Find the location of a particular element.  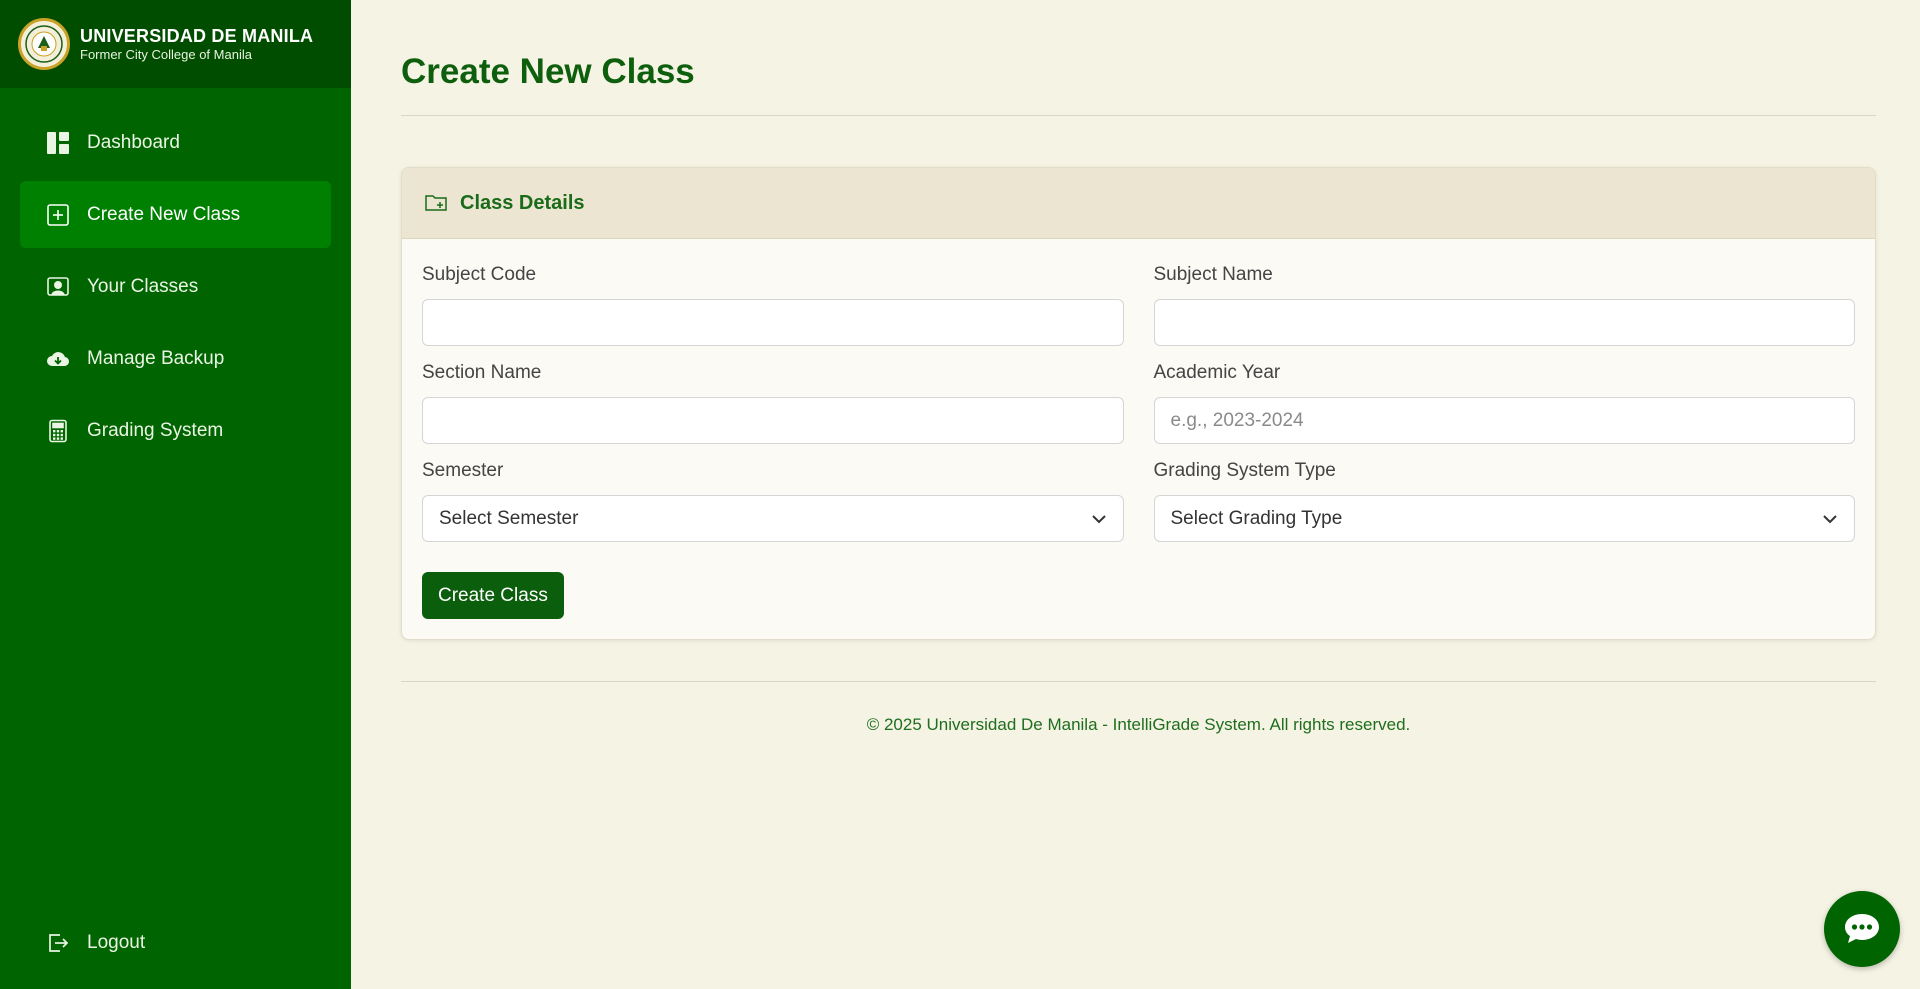

person-board-icon is located at coordinates (58, 286).